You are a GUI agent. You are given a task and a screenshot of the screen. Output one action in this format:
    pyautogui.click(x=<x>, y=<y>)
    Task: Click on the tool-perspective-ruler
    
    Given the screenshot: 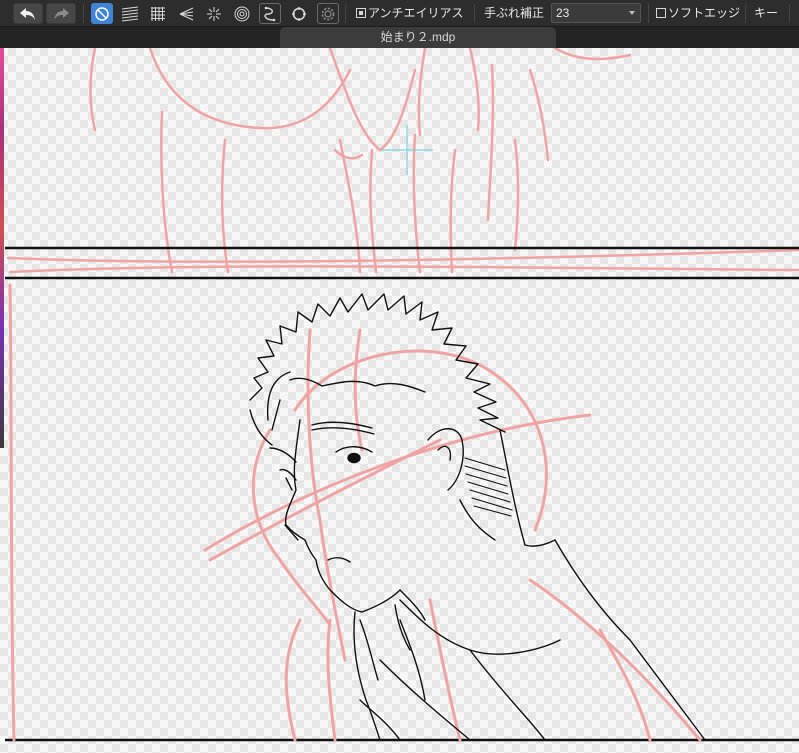 What is the action you would take?
    pyautogui.click(x=186, y=13)
    